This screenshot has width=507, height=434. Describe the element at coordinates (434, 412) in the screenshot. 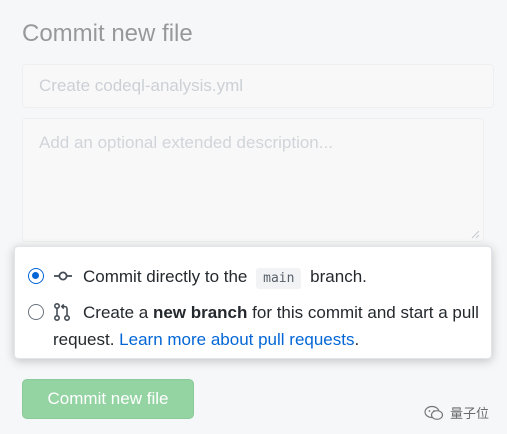

I see `wechat-icon` at that location.